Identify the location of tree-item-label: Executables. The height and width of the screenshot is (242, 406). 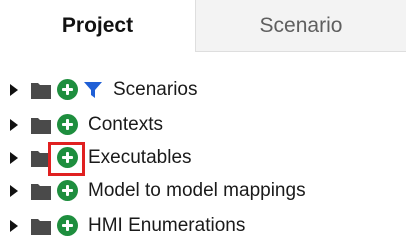
(140, 157).